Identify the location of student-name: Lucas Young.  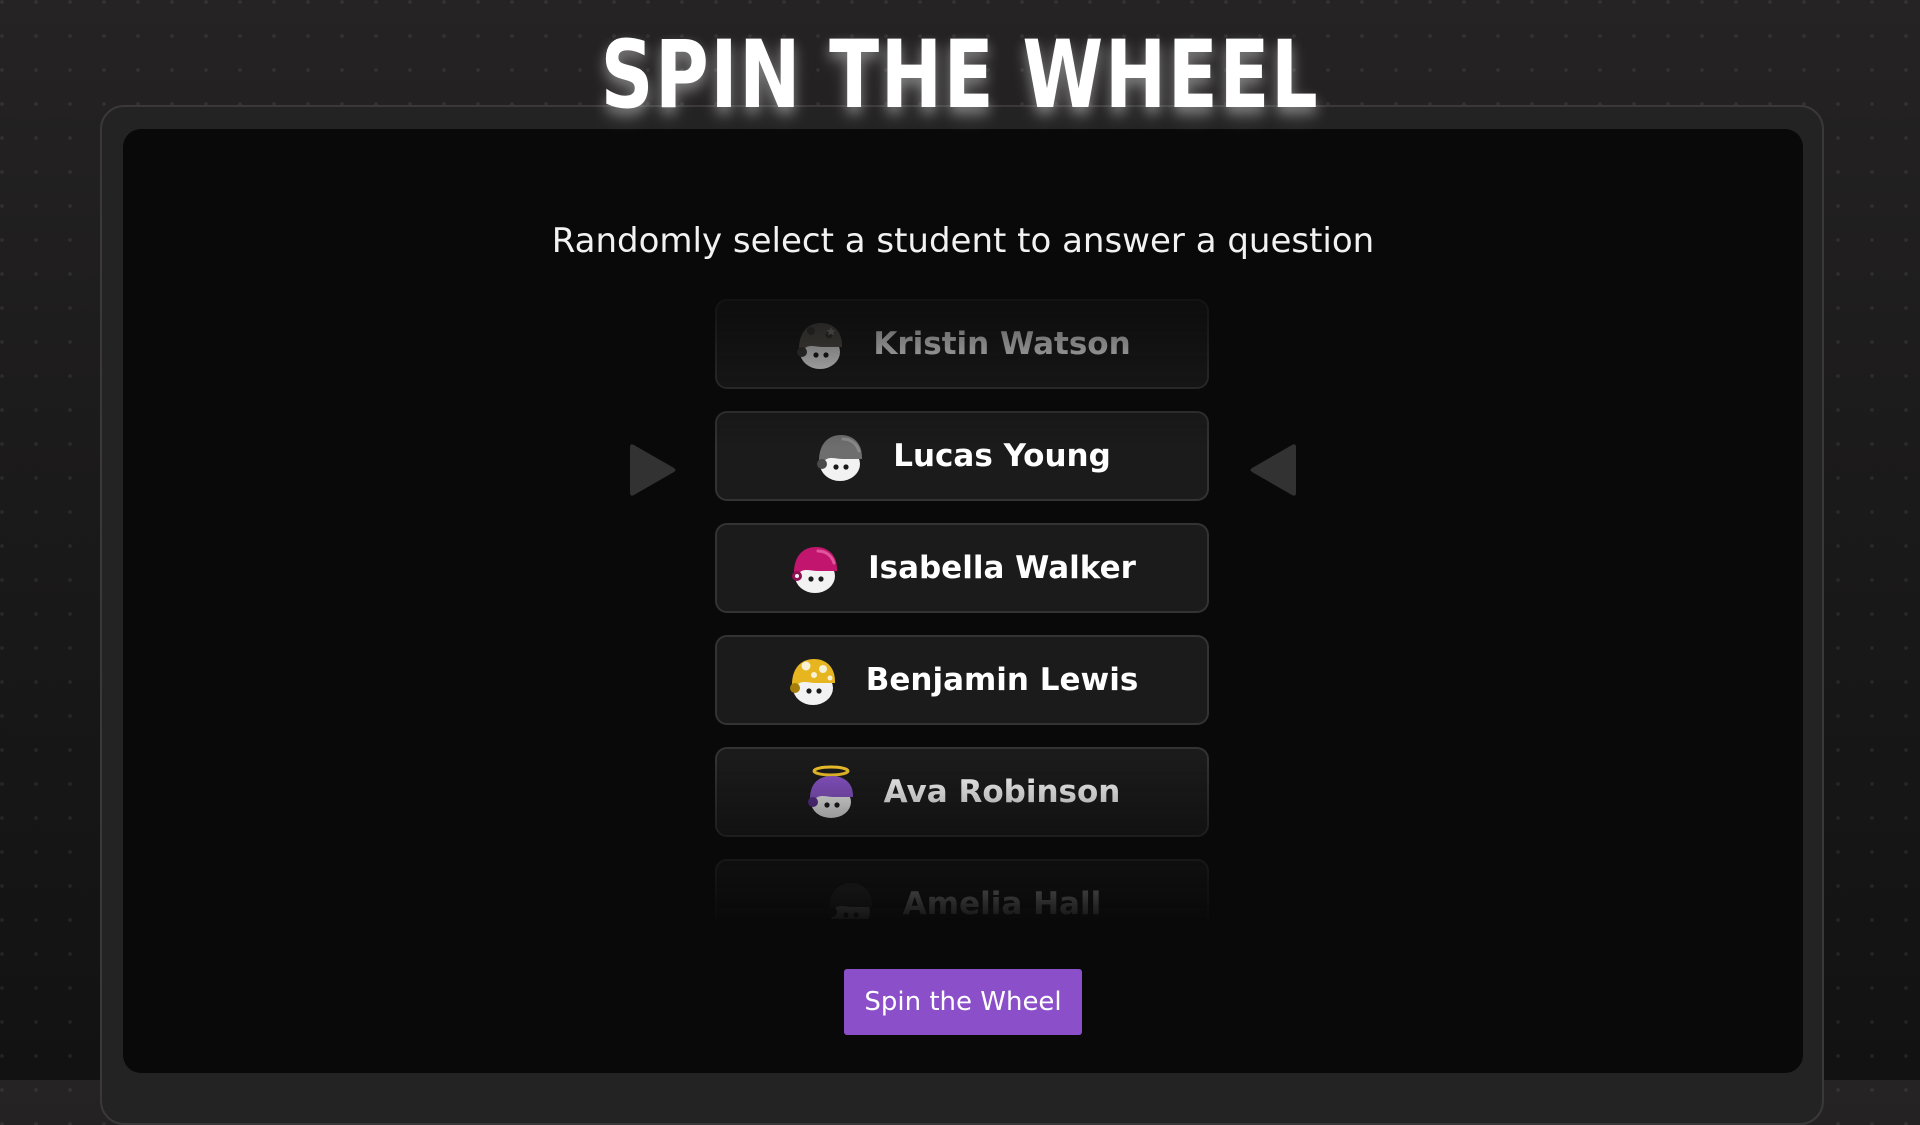
(1002, 456).